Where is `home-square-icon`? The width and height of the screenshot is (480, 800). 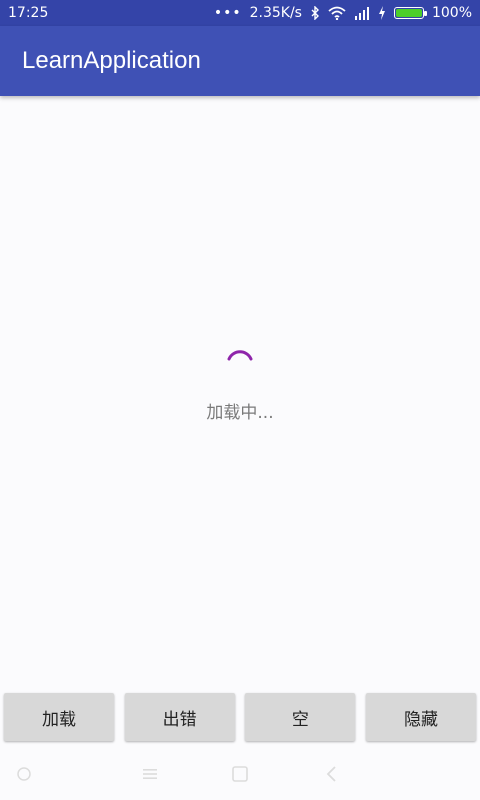
home-square-icon is located at coordinates (240, 774).